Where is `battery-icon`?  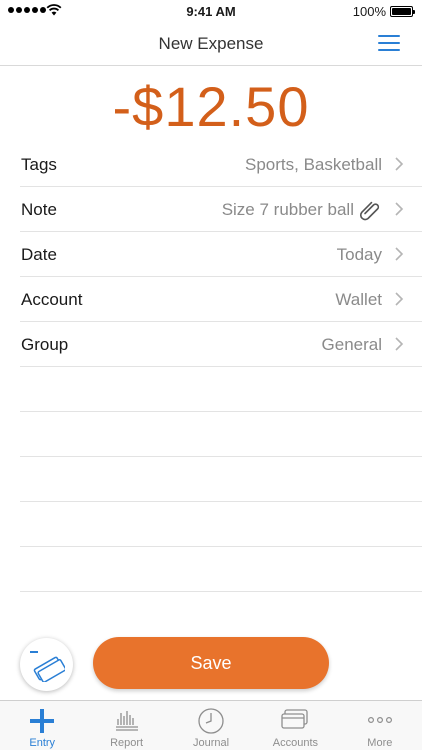 battery-icon is located at coordinates (402, 11).